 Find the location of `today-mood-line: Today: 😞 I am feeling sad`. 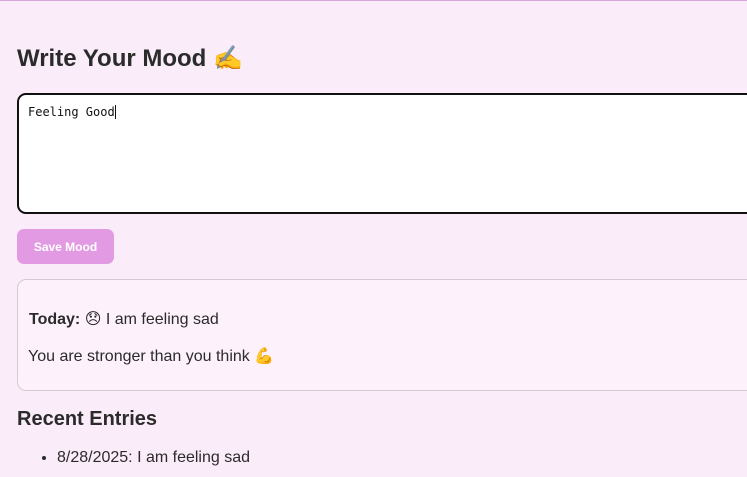

today-mood-line: Today: 😞 I am feeling sad is located at coordinates (124, 319).